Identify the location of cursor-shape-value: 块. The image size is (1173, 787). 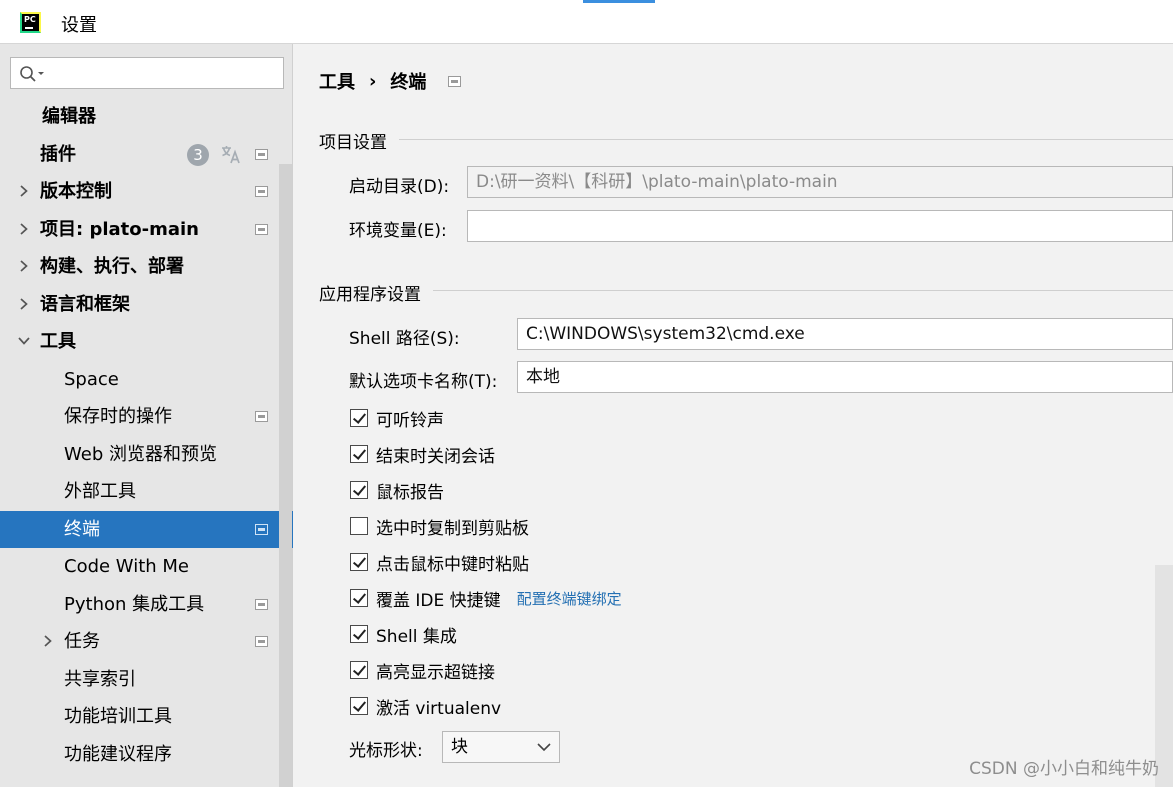
(459, 747).